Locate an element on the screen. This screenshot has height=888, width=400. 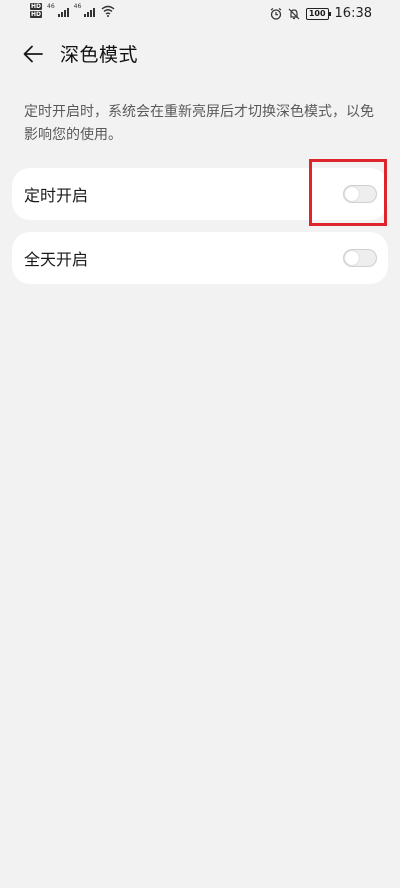
sim-tags: HD HD is located at coordinates (36, 10).